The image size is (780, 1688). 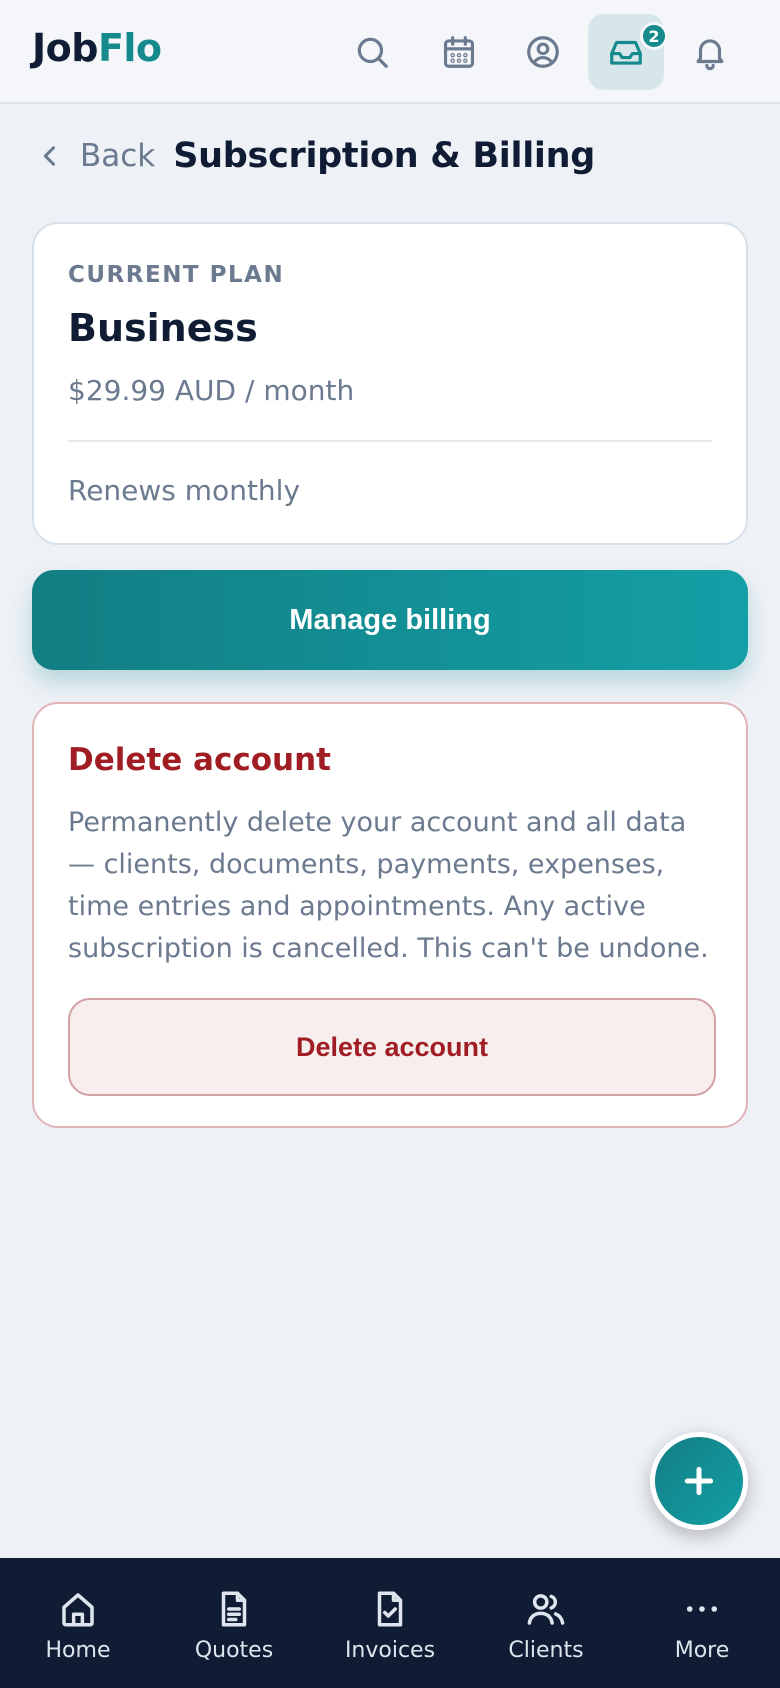 I want to click on inbox-button: 2, so click(x=628, y=52).